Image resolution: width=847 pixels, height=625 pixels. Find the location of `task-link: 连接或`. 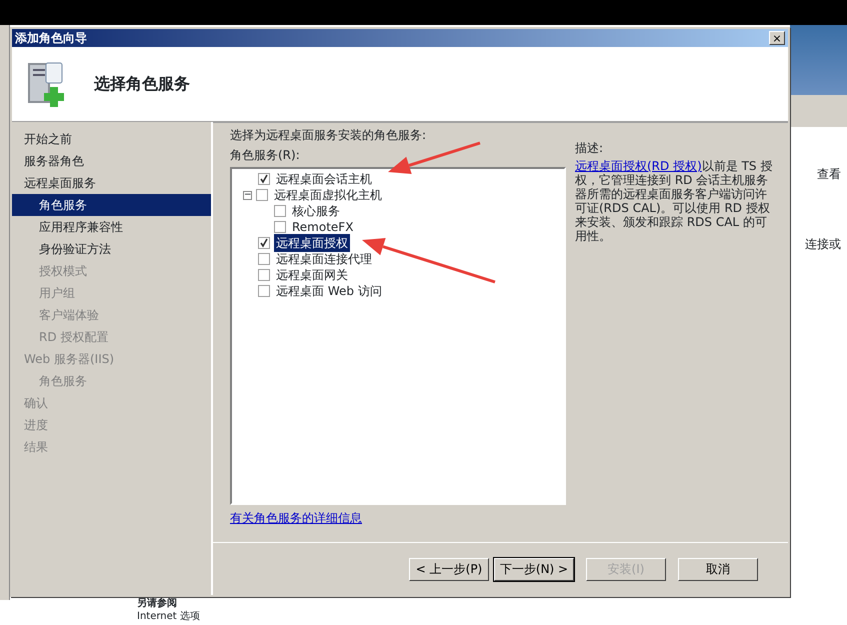

task-link: 连接或 is located at coordinates (823, 244).